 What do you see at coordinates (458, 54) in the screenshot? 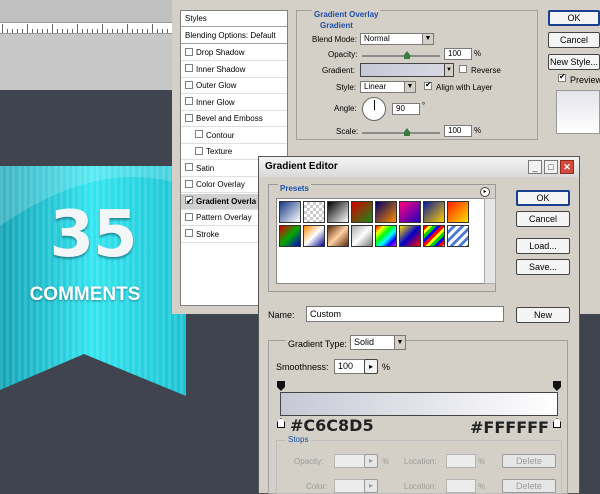
I see `opacity-field: 100` at bounding box center [458, 54].